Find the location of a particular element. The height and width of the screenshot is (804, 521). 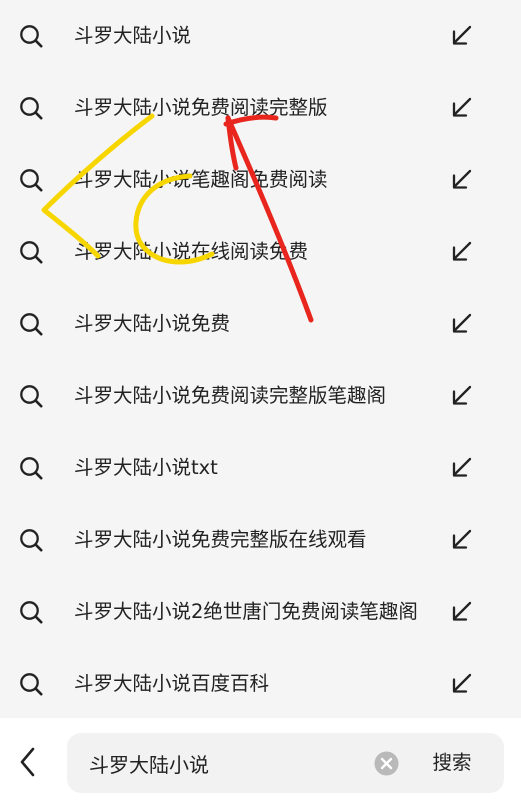

suggestion-text: 斗罗大陆小说免费阅读完整版笔趣阁 is located at coordinates (230, 395).